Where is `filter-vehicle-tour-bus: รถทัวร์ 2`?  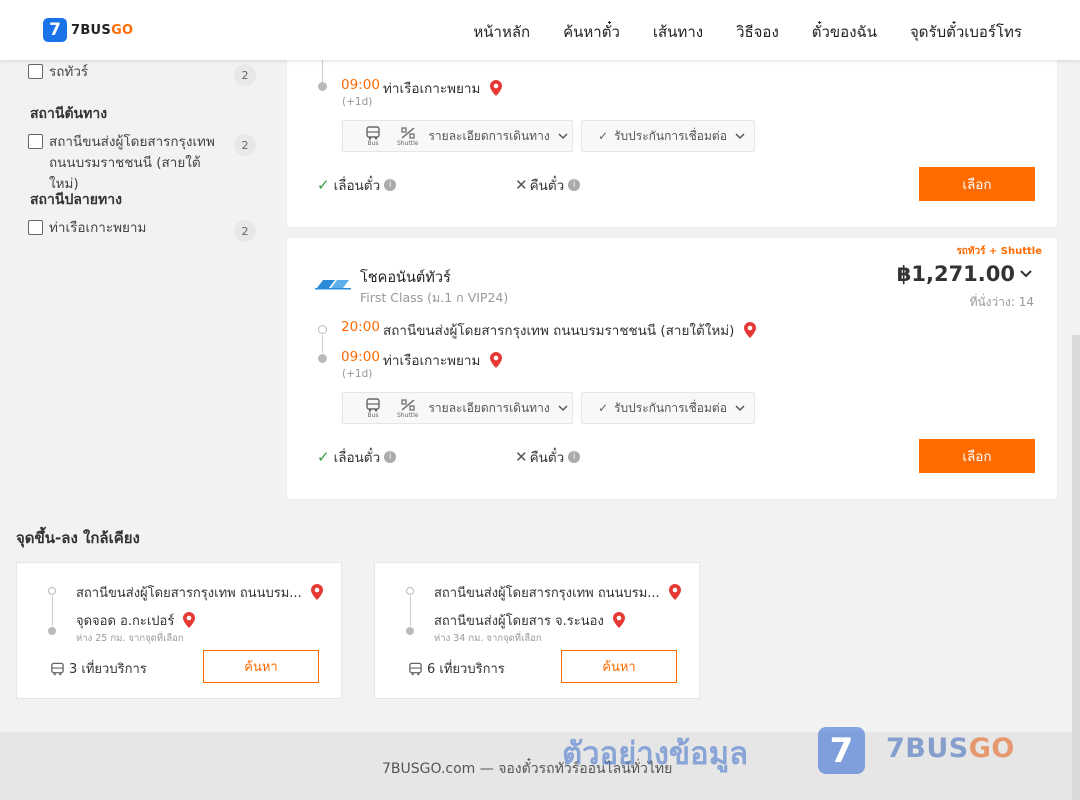 filter-vehicle-tour-bus: รถทัวร์ 2 is located at coordinates (140, 74).